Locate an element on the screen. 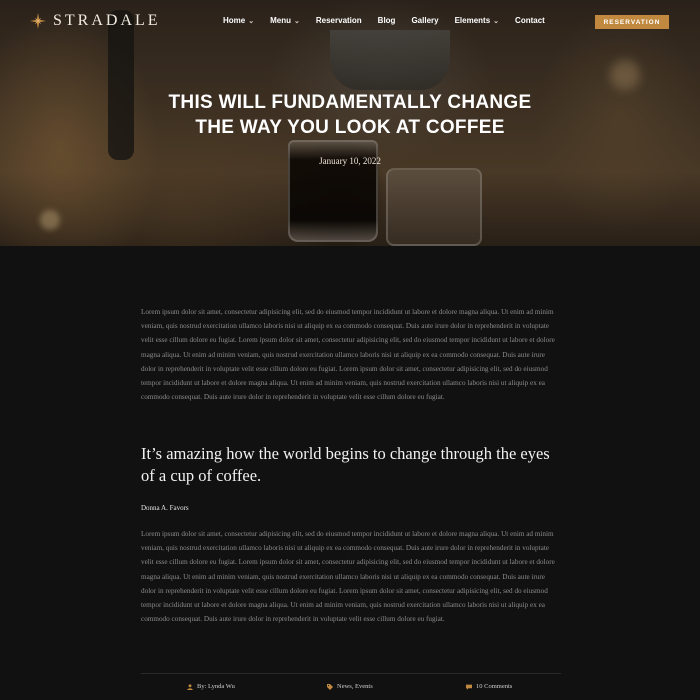 The image size is (700, 700). nav-item-home: Home ⌄ is located at coordinates (238, 20).